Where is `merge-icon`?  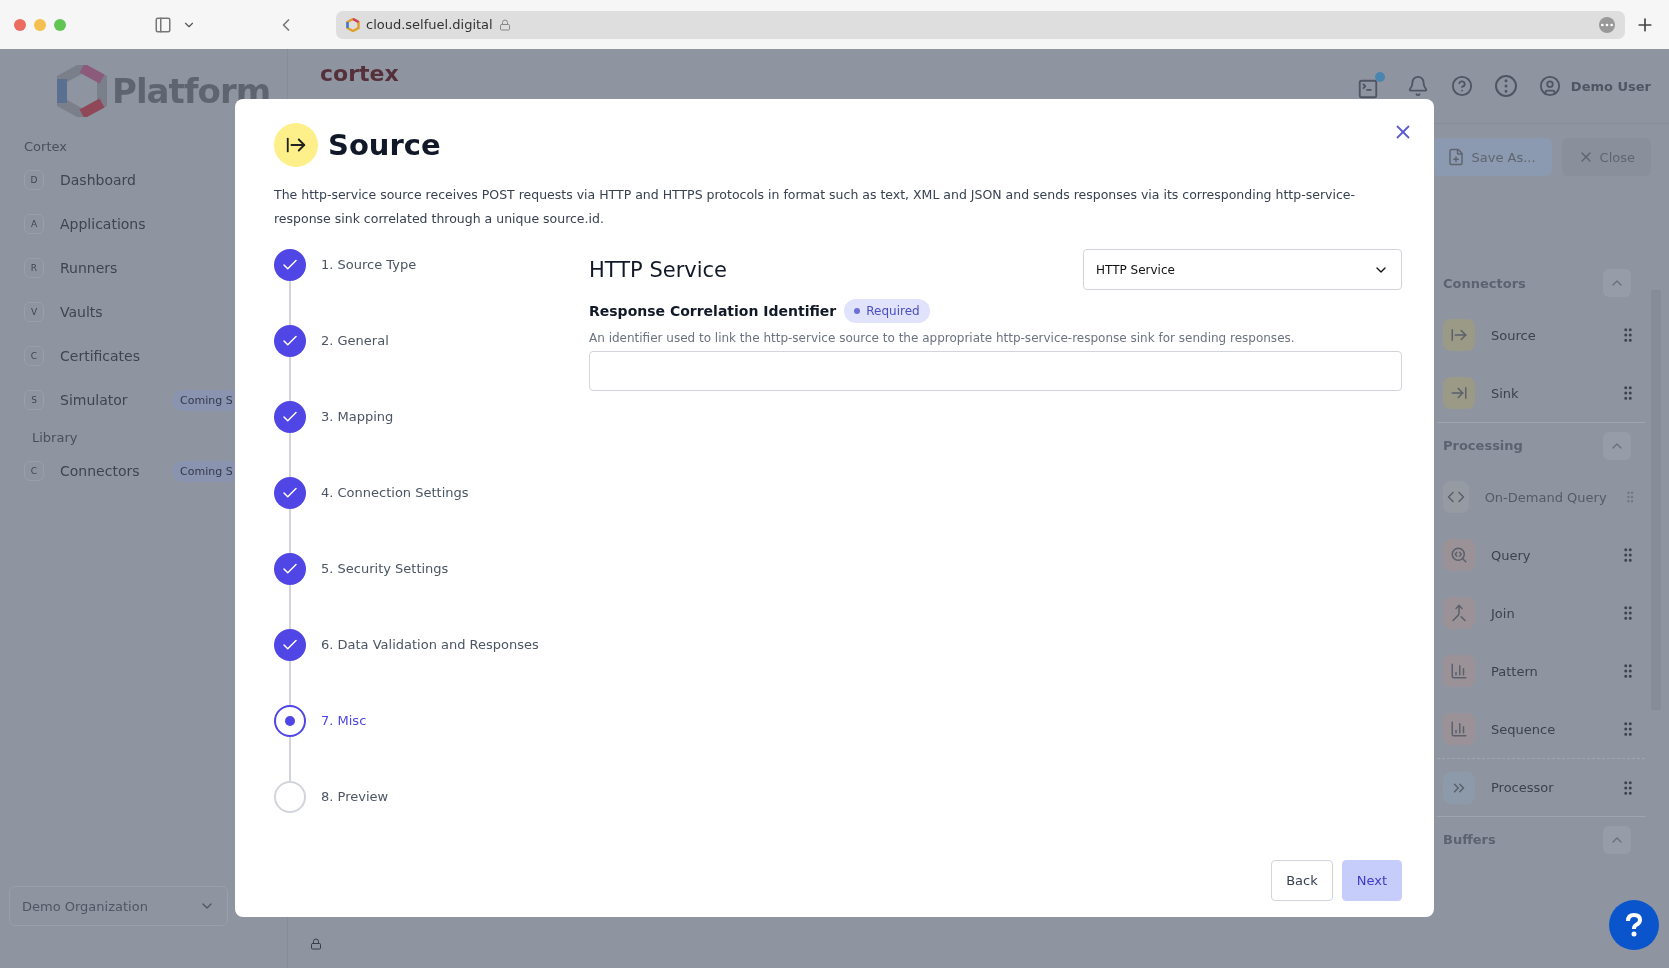 merge-icon is located at coordinates (1459, 613).